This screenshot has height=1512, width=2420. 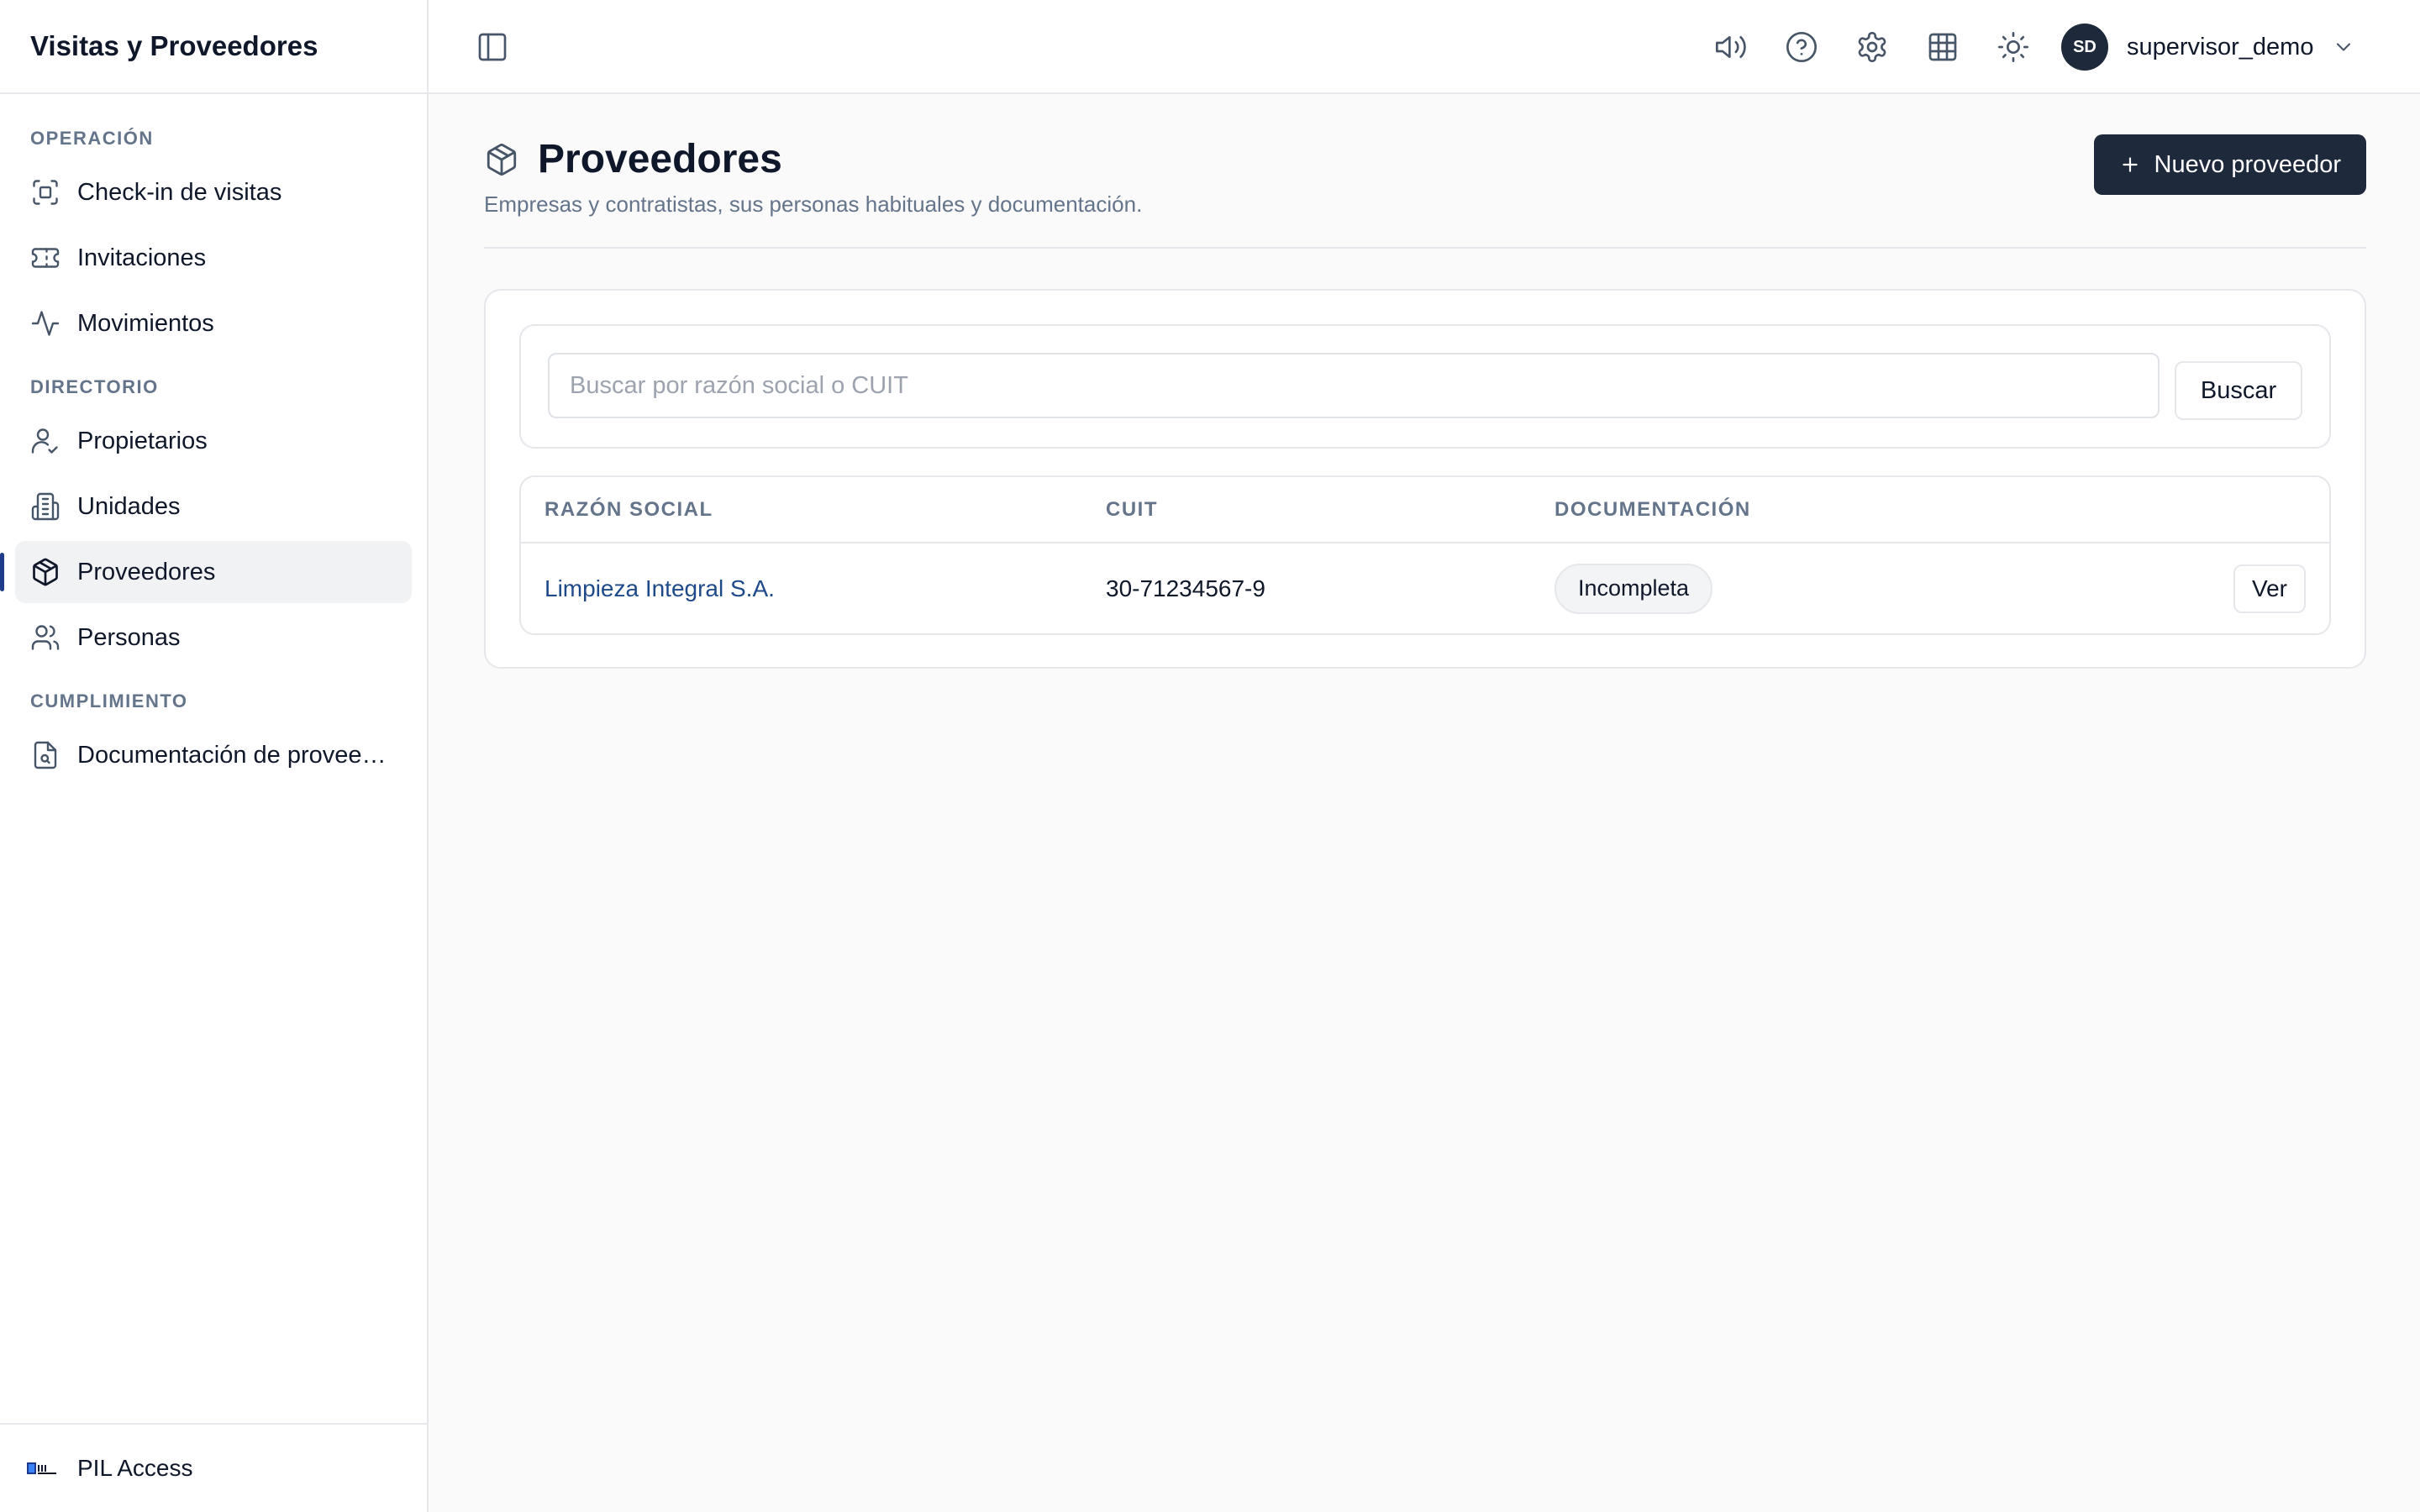 What do you see at coordinates (2130, 164) in the screenshot?
I see `plus-icon` at bounding box center [2130, 164].